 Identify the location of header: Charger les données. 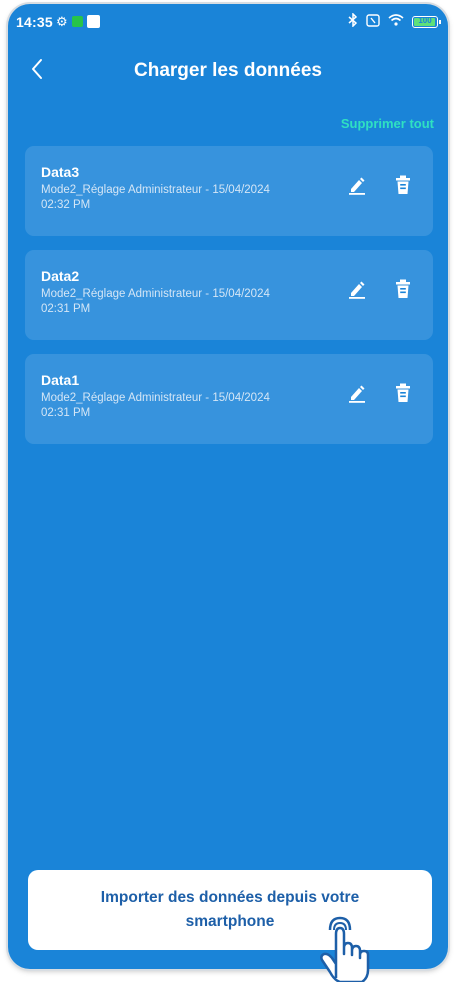
(228, 73).